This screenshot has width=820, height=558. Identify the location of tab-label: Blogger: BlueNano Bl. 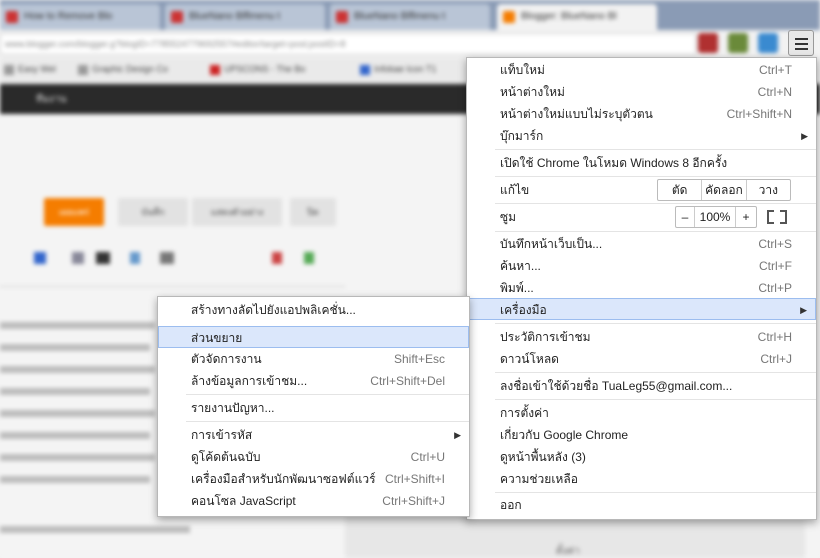
(569, 16).